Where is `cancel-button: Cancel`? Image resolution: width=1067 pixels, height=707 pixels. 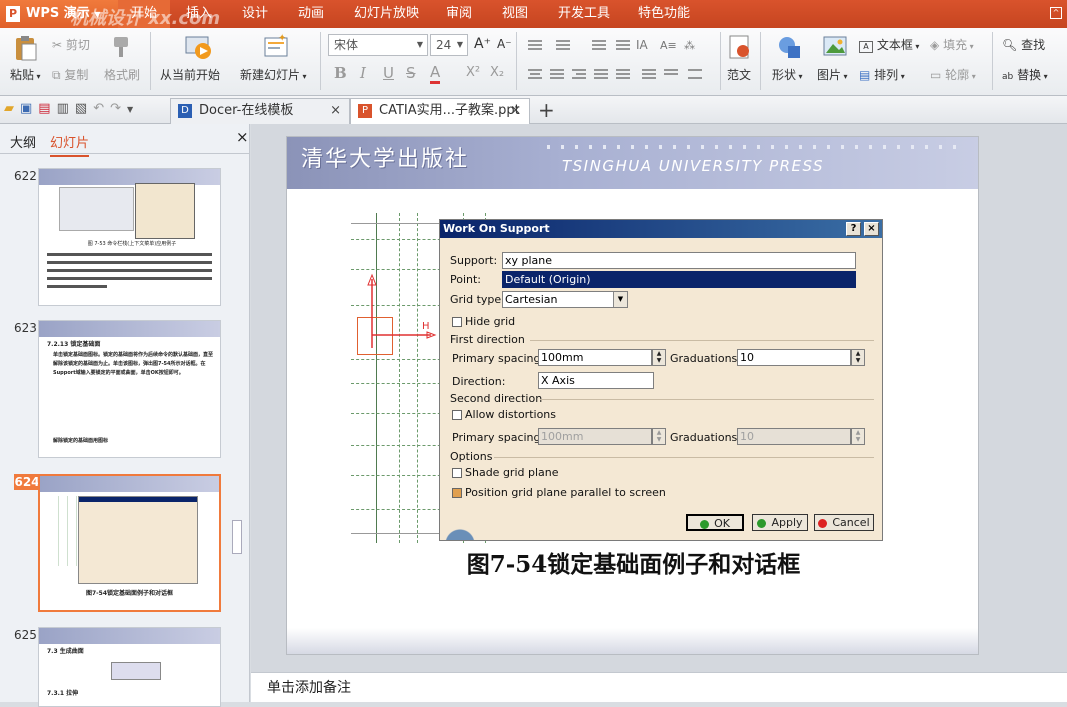 cancel-button: Cancel is located at coordinates (844, 522).